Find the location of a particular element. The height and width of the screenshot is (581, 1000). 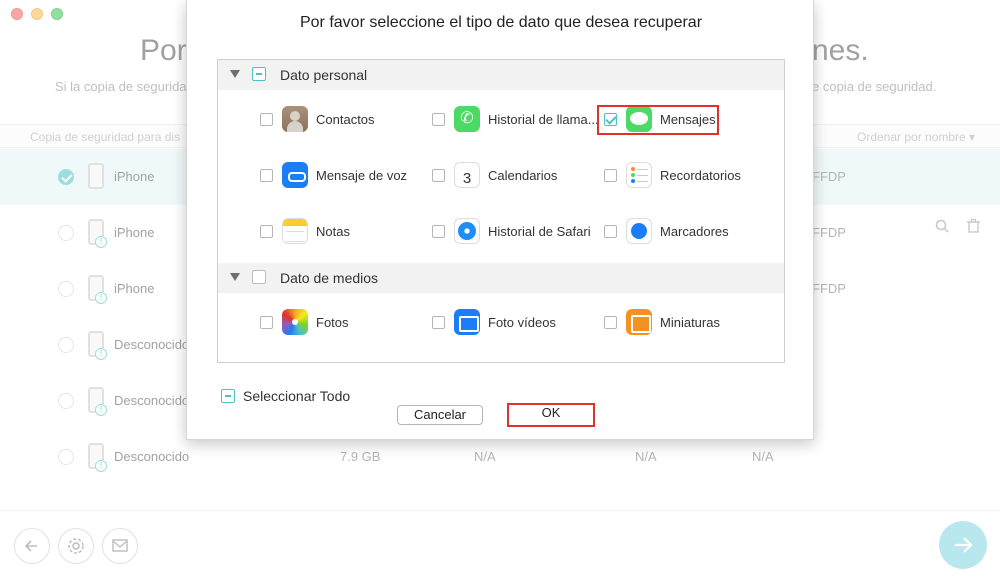

item-label: Historial de Safari is located at coordinates (539, 231).